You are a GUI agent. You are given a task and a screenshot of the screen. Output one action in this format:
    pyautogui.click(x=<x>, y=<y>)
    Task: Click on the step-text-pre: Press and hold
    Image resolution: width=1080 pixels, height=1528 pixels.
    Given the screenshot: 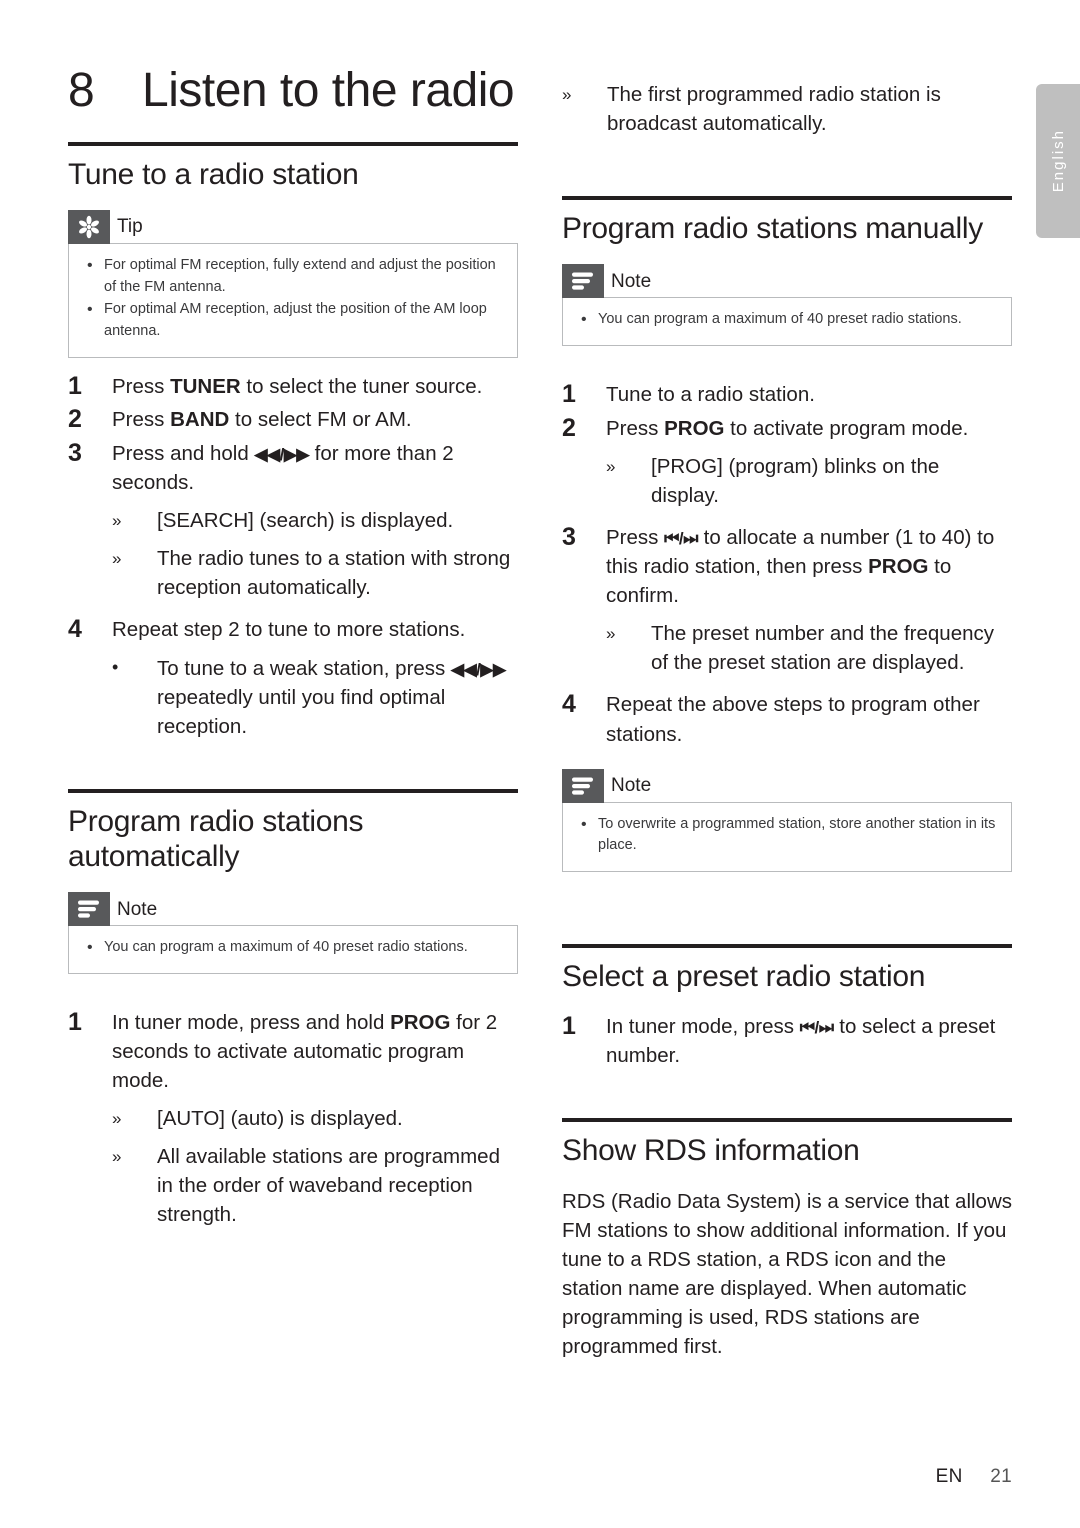 What is the action you would take?
    pyautogui.click(x=183, y=453)
    